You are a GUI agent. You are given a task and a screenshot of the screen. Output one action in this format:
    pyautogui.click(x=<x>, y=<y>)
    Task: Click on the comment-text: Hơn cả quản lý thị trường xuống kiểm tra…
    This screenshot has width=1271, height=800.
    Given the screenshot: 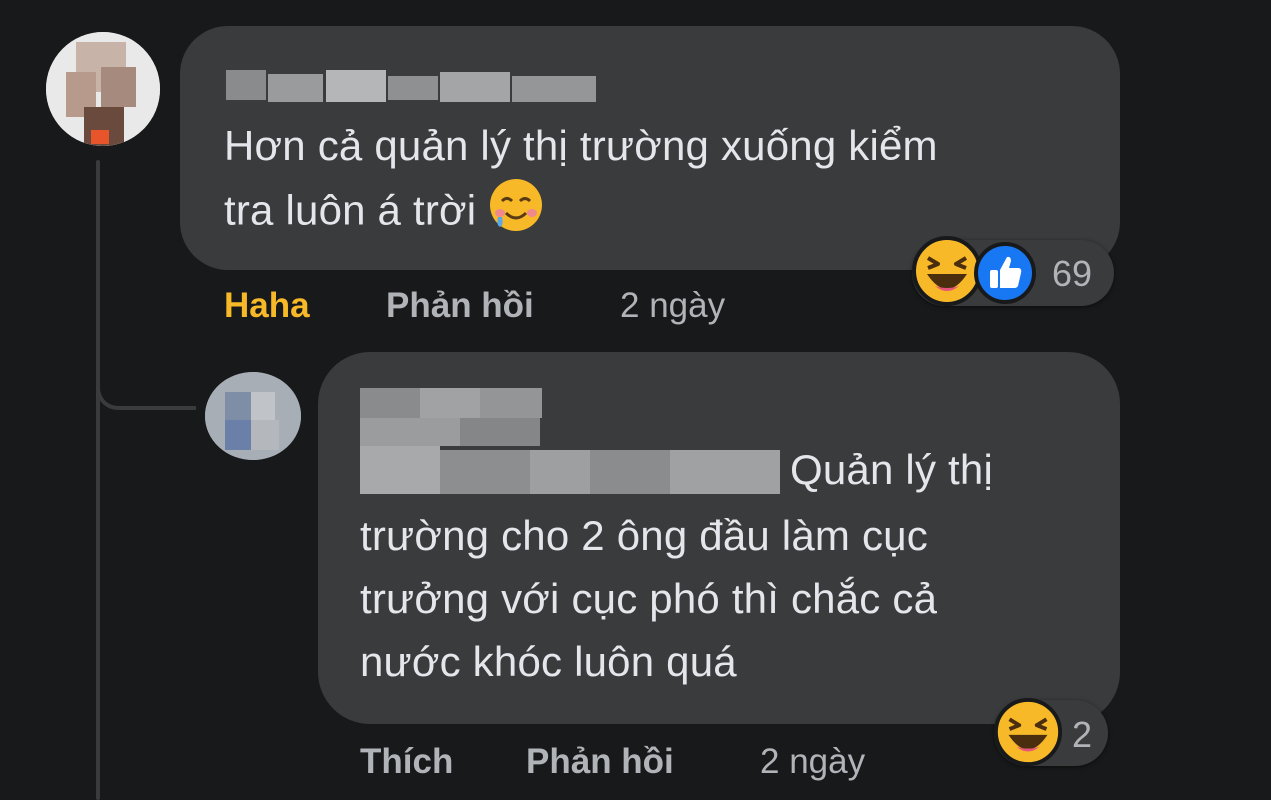 What is the action you would take?
    pyautogui.click(x=581, y=182)
    